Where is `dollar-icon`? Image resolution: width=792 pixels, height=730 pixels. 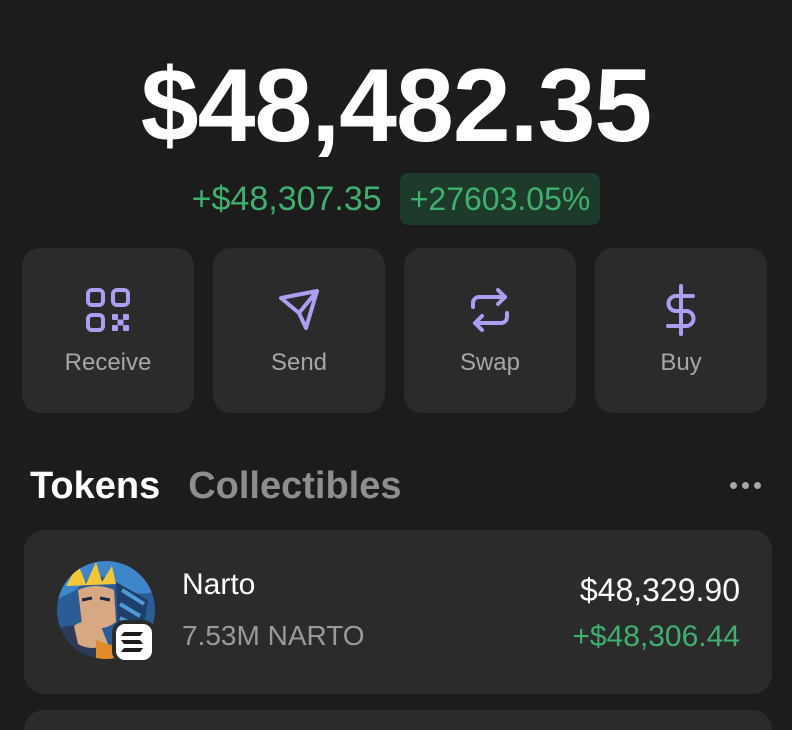 dollar-icon is located at coordinates (681, 310).